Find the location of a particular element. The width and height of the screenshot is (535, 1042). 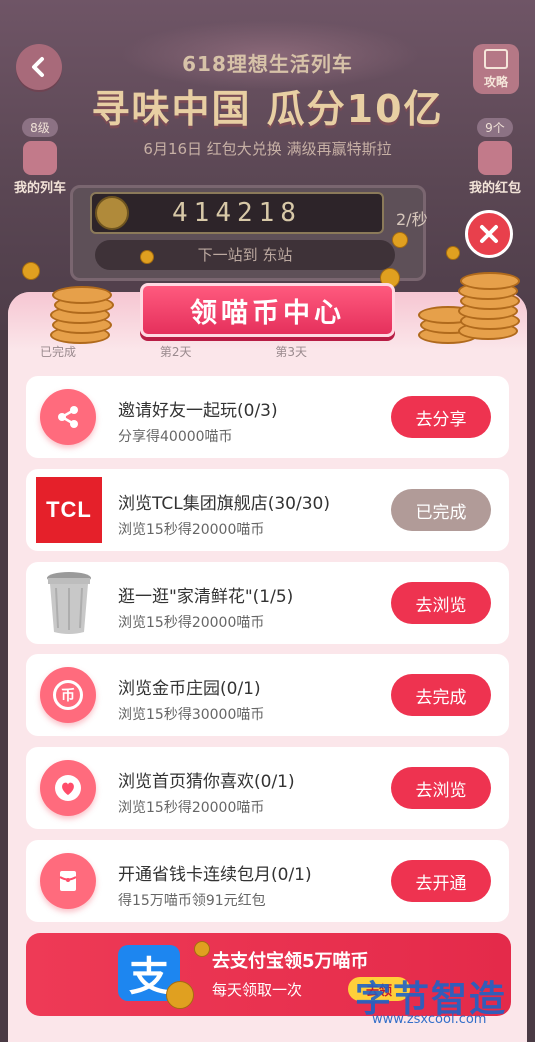

event-title: 寻味中国 瓜分10亿 is located at coordinates (267, 109).